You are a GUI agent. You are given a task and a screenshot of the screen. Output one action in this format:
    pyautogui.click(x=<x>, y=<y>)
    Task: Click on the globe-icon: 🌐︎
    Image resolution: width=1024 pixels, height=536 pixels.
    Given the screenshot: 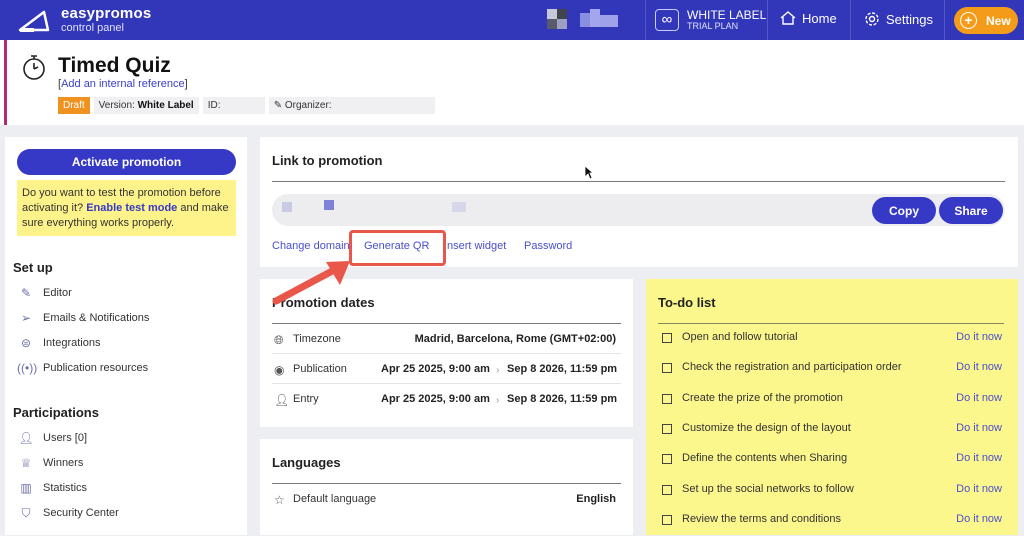 What is the action you would take?
    pyautogui.click(x=279, y=340)
    